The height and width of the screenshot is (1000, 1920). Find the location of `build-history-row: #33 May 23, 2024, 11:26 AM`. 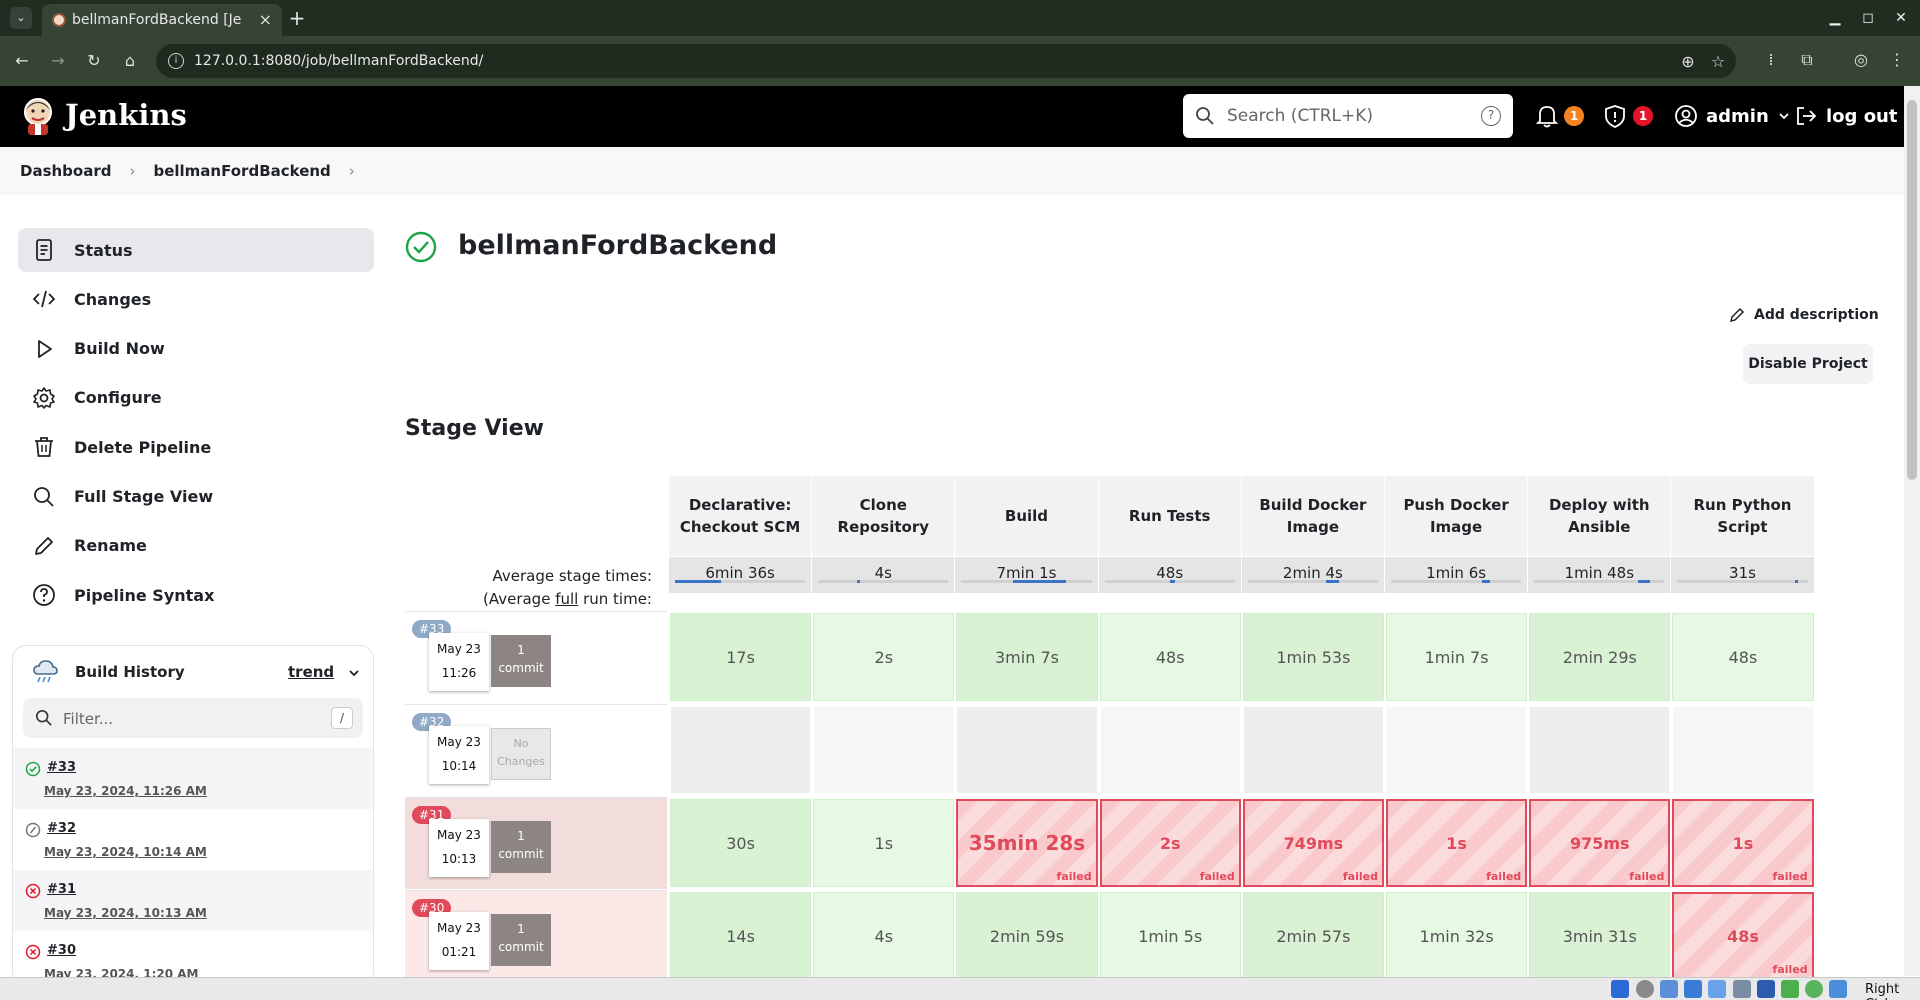

build-history-row: #33 May 23, 2024, 11:26 AM is located at coordinates (193, 778).